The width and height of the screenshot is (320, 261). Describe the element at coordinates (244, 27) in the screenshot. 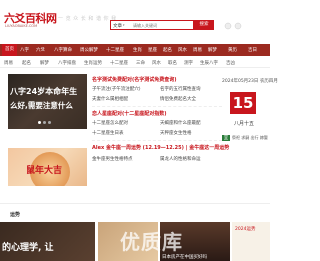

I see `header-icons` at that location.